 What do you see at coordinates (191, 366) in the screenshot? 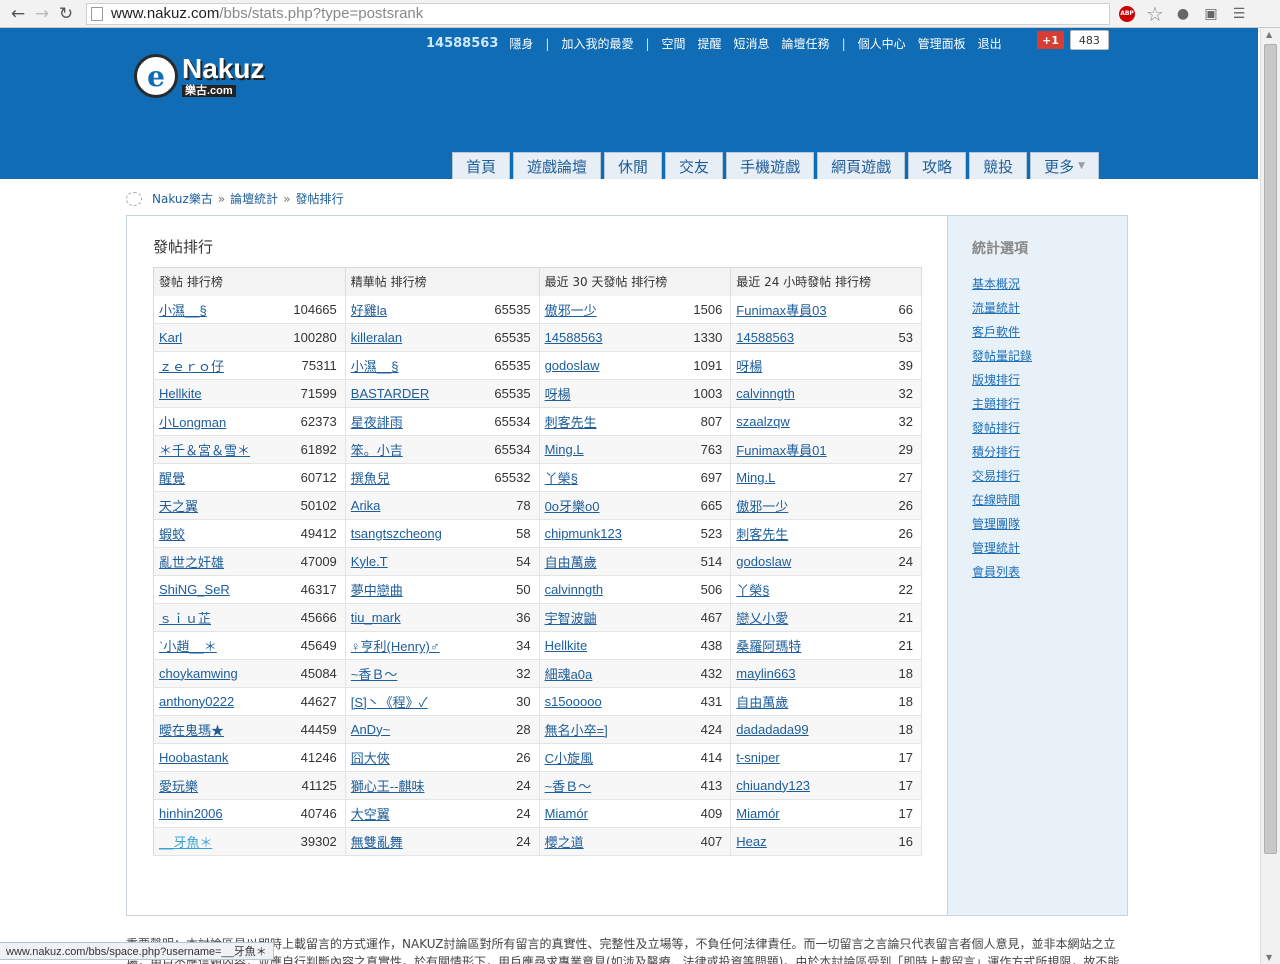
I see `user-link: ｚｅｒｏ仔` at bounding box center [191, 366].